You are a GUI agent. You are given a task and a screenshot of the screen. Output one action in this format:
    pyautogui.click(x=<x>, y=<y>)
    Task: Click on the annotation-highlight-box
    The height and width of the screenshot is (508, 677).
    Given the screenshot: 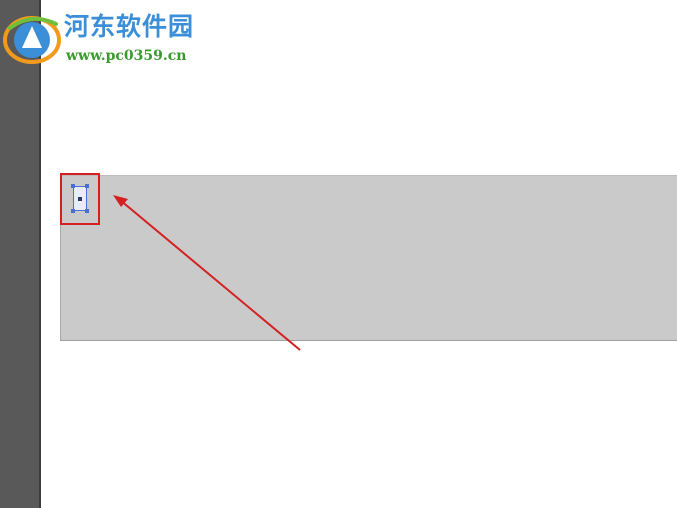 What is the action you would take?
    pyautogui.click(x=80, y=199)
    